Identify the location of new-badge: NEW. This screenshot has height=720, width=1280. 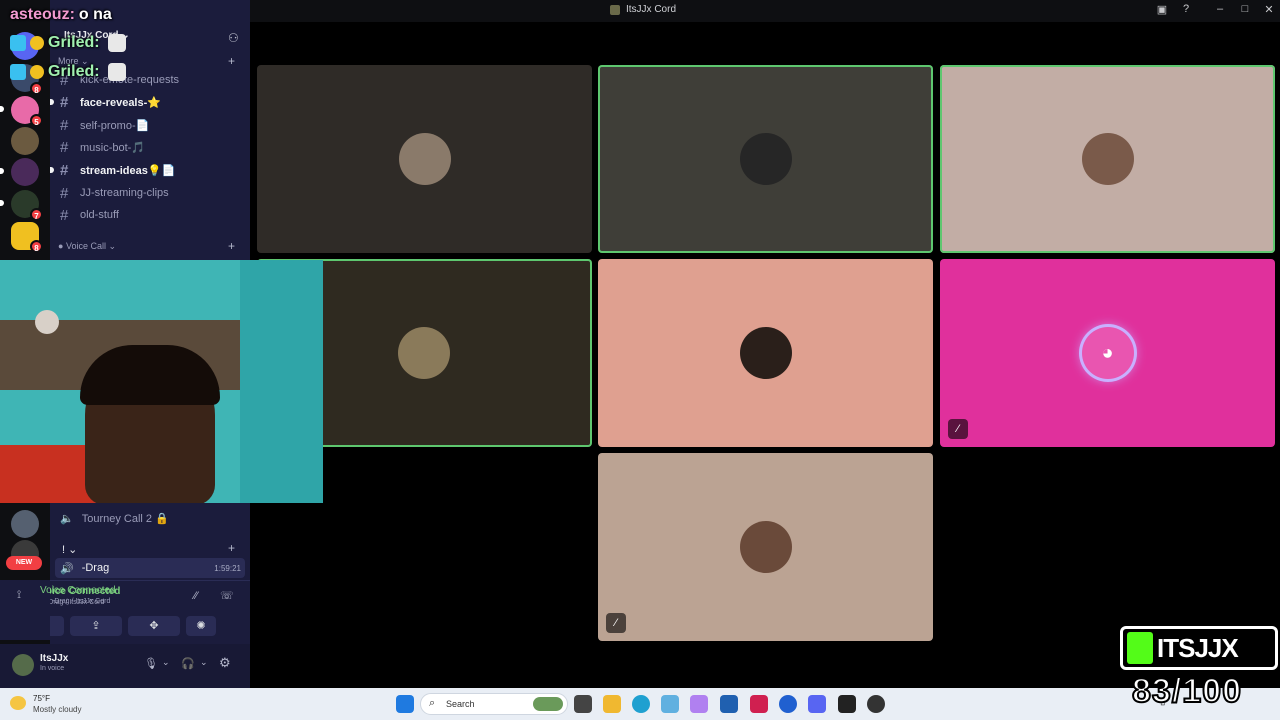
(24, 563).